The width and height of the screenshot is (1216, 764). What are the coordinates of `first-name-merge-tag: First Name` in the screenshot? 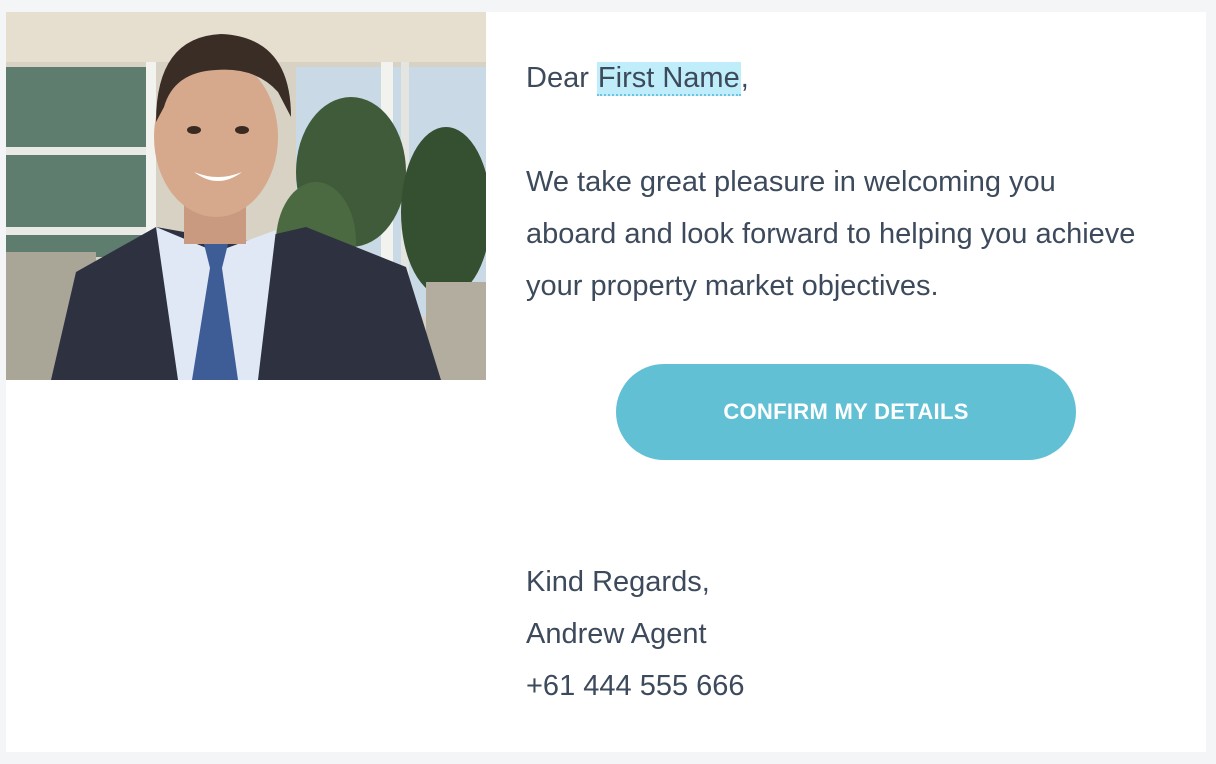 It's located at (668, 79).